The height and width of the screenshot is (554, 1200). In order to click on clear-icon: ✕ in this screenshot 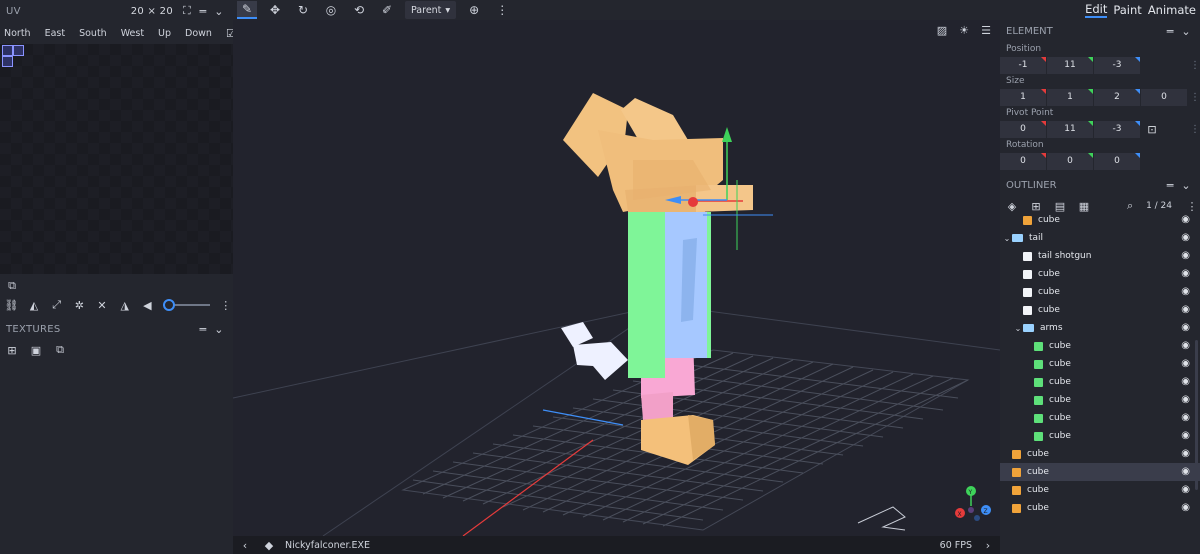, I will do `click(102, 305)`.